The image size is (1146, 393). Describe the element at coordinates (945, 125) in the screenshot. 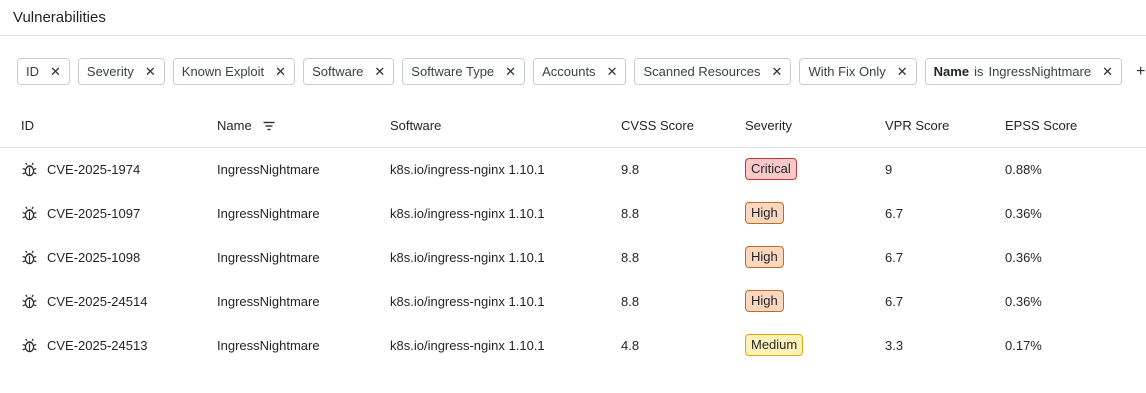

I see `column-header-vpr: VPR Score` at that location.